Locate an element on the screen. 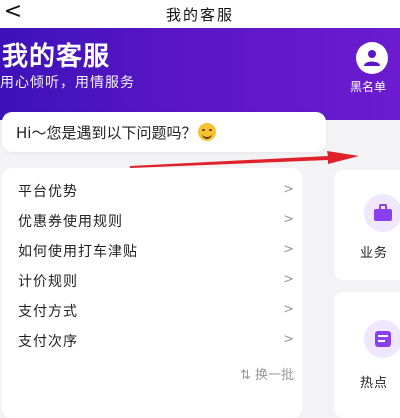 This screenshot has width=400, height=418. blacklist-button: 黑名单 is located at coordinates (375, 67).